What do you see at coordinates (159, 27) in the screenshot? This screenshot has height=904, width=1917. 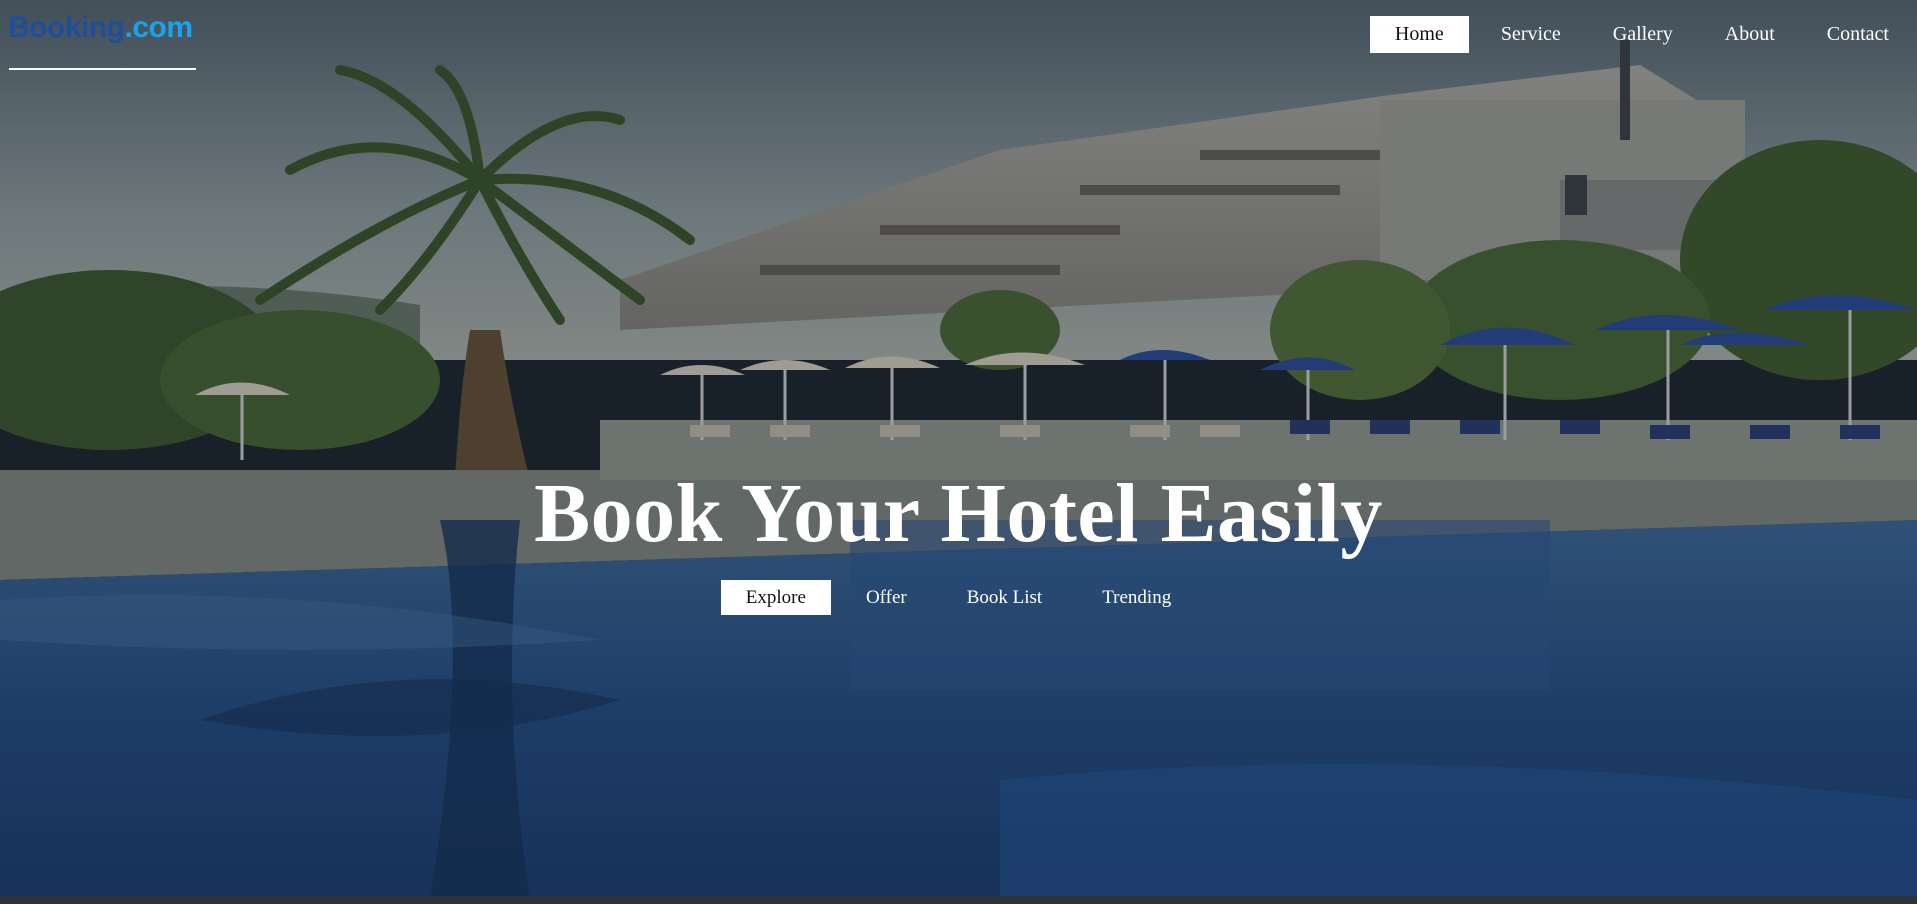 I see `brand-logo-tld: .com` at bounding box center [159, 27].